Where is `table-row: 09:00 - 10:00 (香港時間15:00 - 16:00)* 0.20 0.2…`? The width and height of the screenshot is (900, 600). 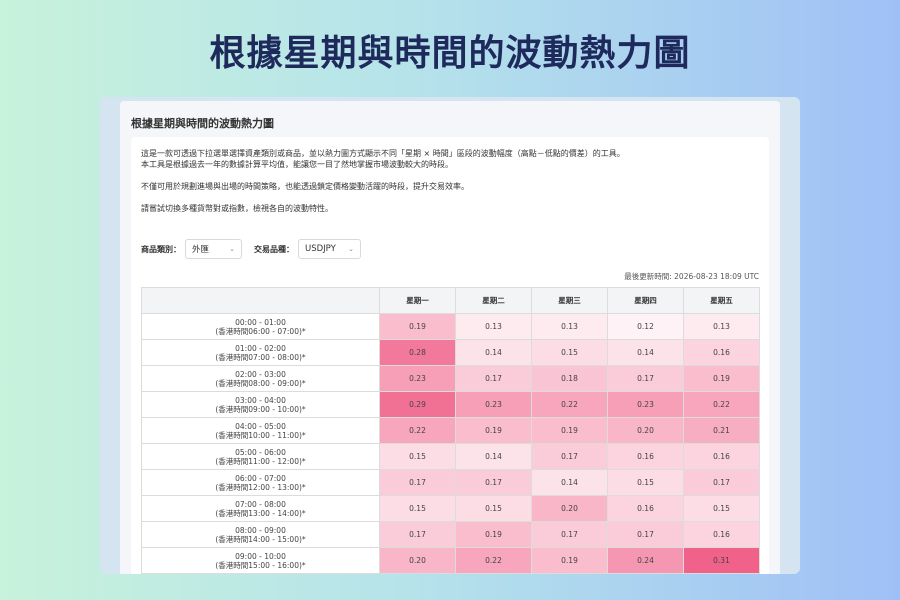
table-row: 09:00 - 10:00 (香港時間15:00 - 16:00)* 0.20 0.2… is located at coordinates (450, 560).